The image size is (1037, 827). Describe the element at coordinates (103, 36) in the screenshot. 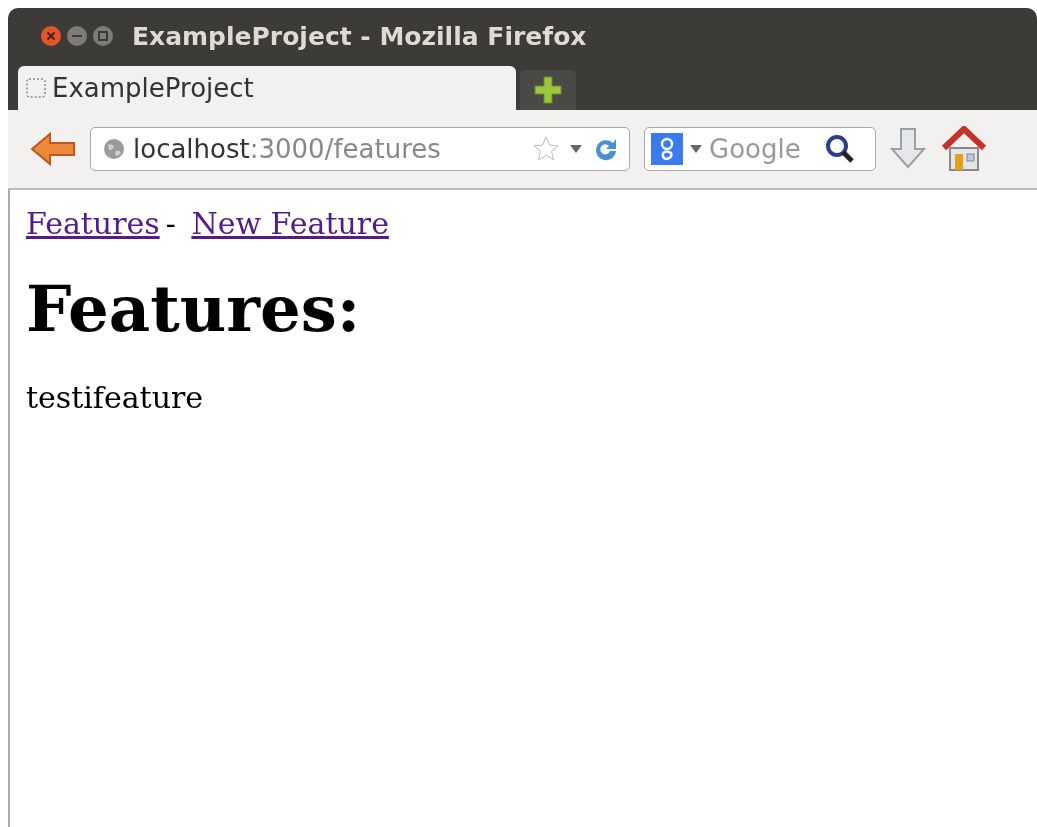

I see `maximize-icon` at that location.